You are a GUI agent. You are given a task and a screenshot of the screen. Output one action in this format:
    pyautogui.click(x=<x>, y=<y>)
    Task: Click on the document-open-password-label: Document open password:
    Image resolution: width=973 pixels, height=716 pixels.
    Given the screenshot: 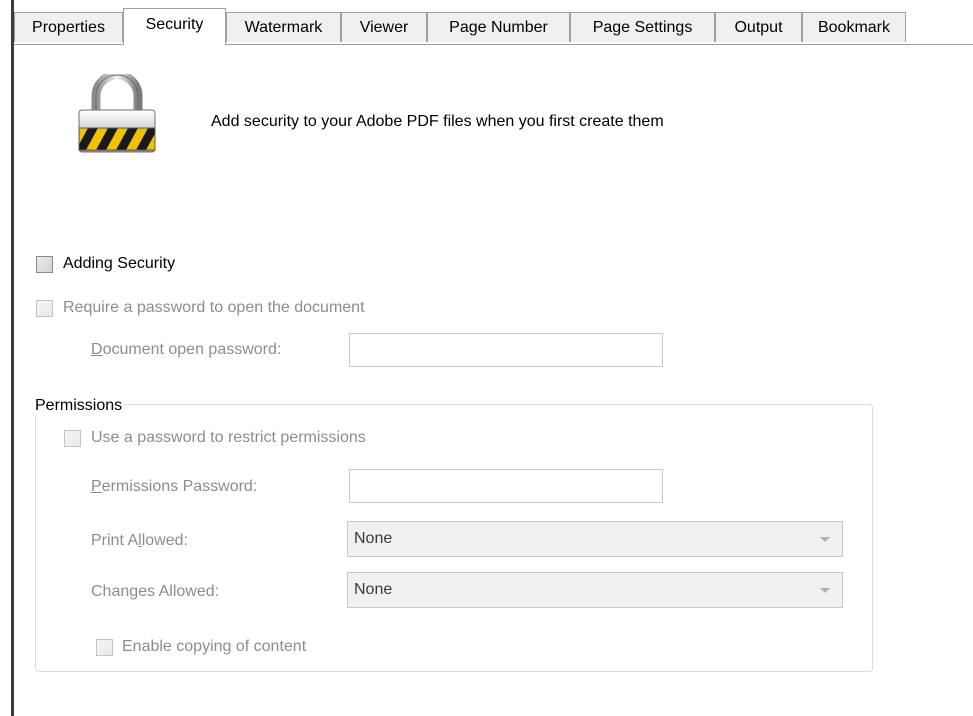 What is the action you would take?
    pyautogui.click(x=186, y=350)
    